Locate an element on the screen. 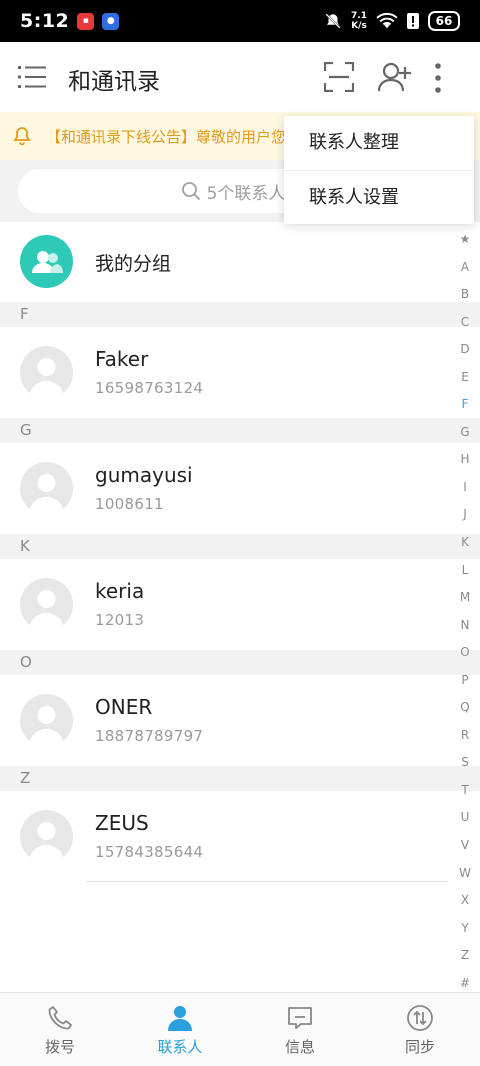  contacts-icon is located at coordinates (180, 1018).